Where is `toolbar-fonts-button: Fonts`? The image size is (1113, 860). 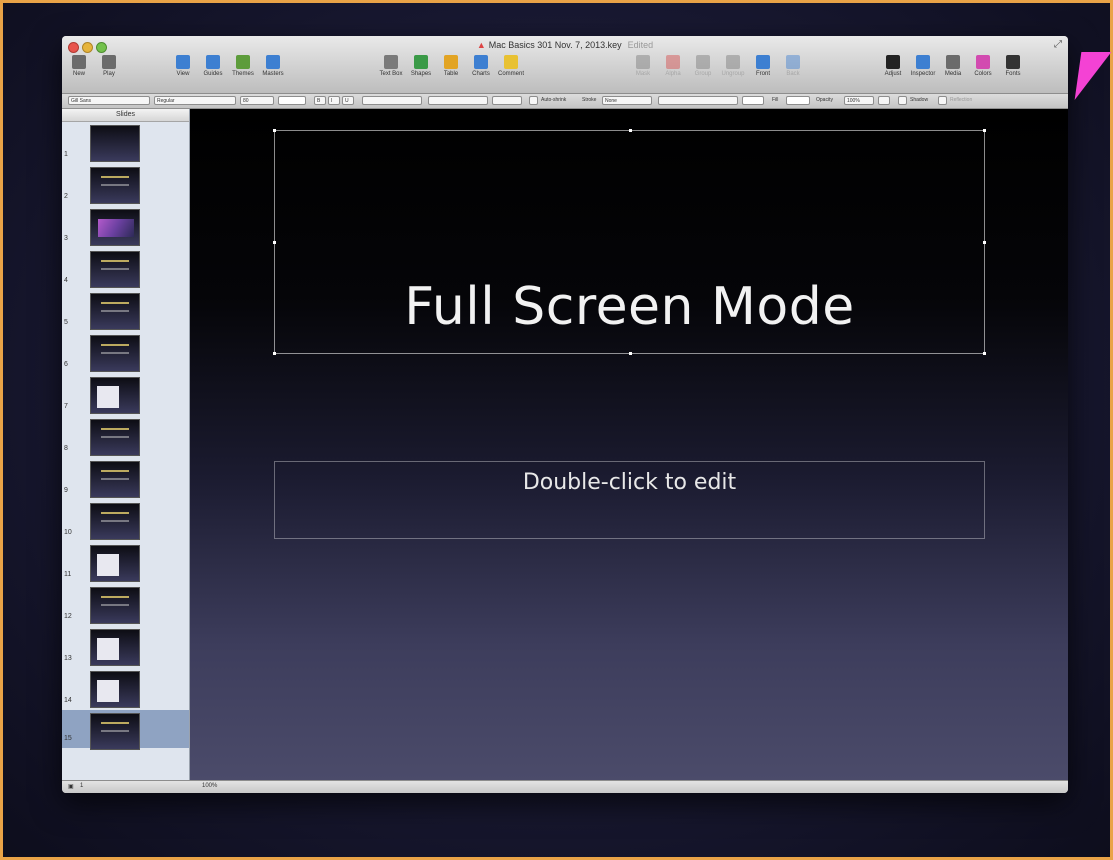 toolbar-fonts-button: Fonts is located at coordinates (1013, 66).